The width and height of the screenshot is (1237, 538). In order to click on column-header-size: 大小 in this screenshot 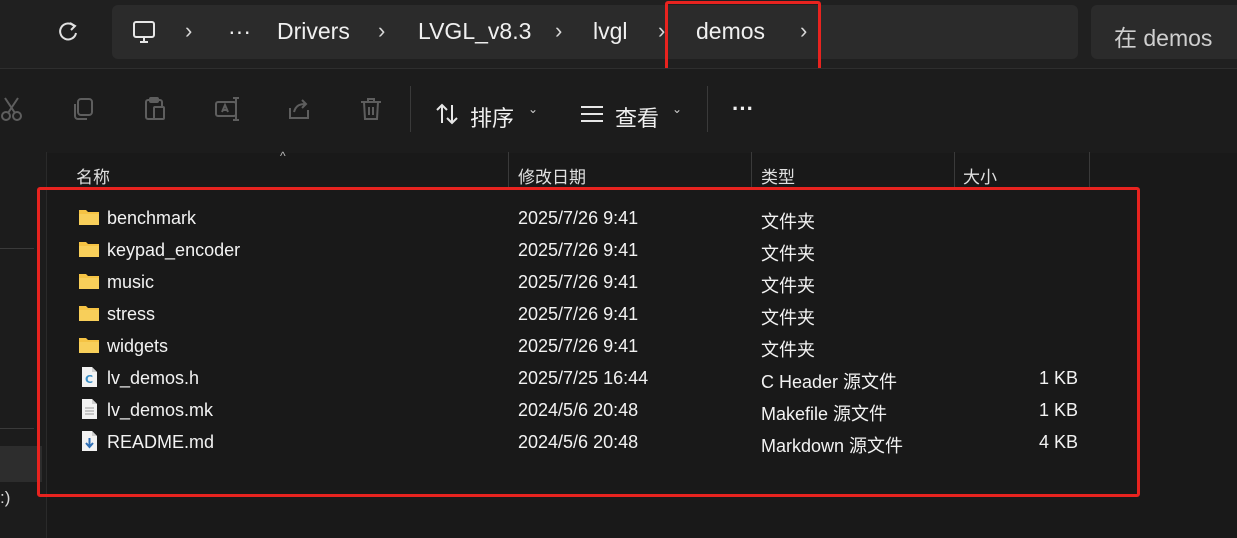, I will do `click(980, 175)`.